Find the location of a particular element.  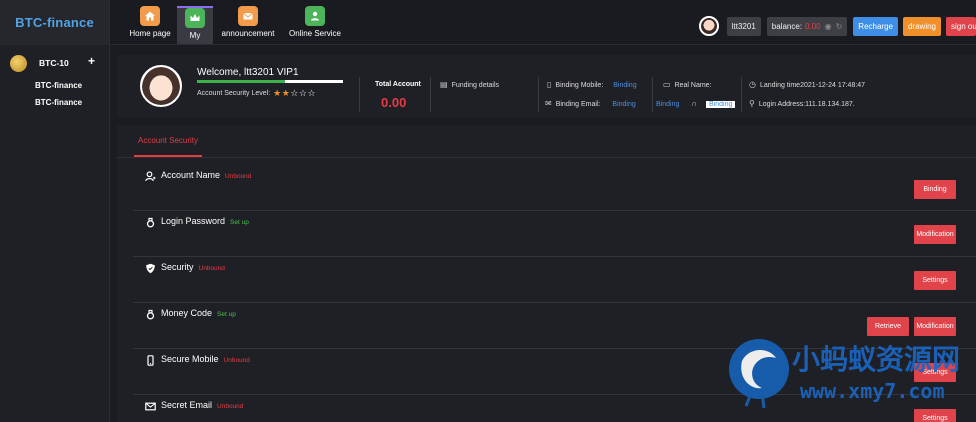

welcome-text: Welcome, ltt3201 VIP1 is located at coordinates (248, 72).